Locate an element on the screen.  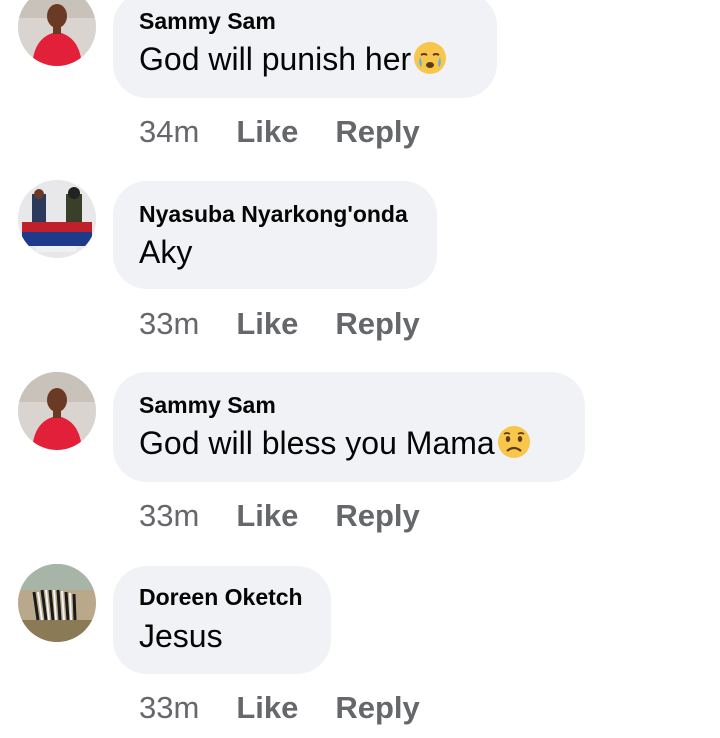
comment-bubble: Nyasuba Nyarkong'onda Aky is located at coordinates (275, 235).